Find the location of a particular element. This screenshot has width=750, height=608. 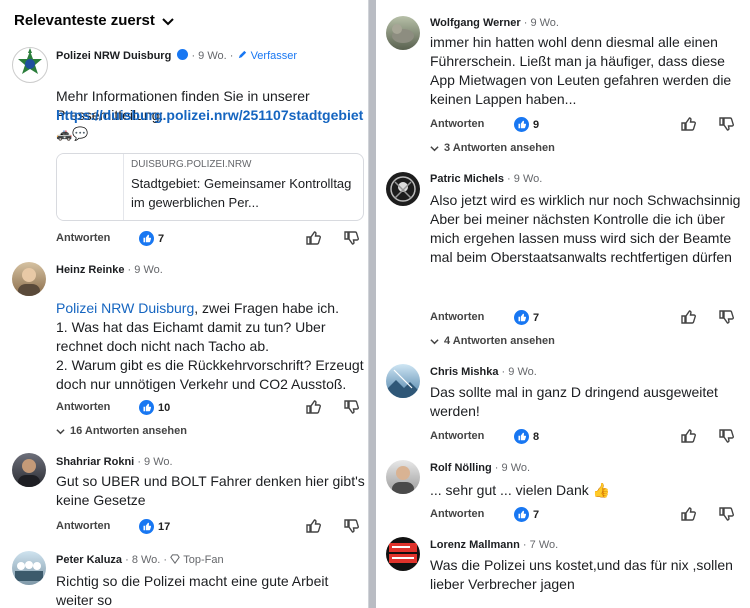

like-count: 8 is located at coordinates (526, 436).